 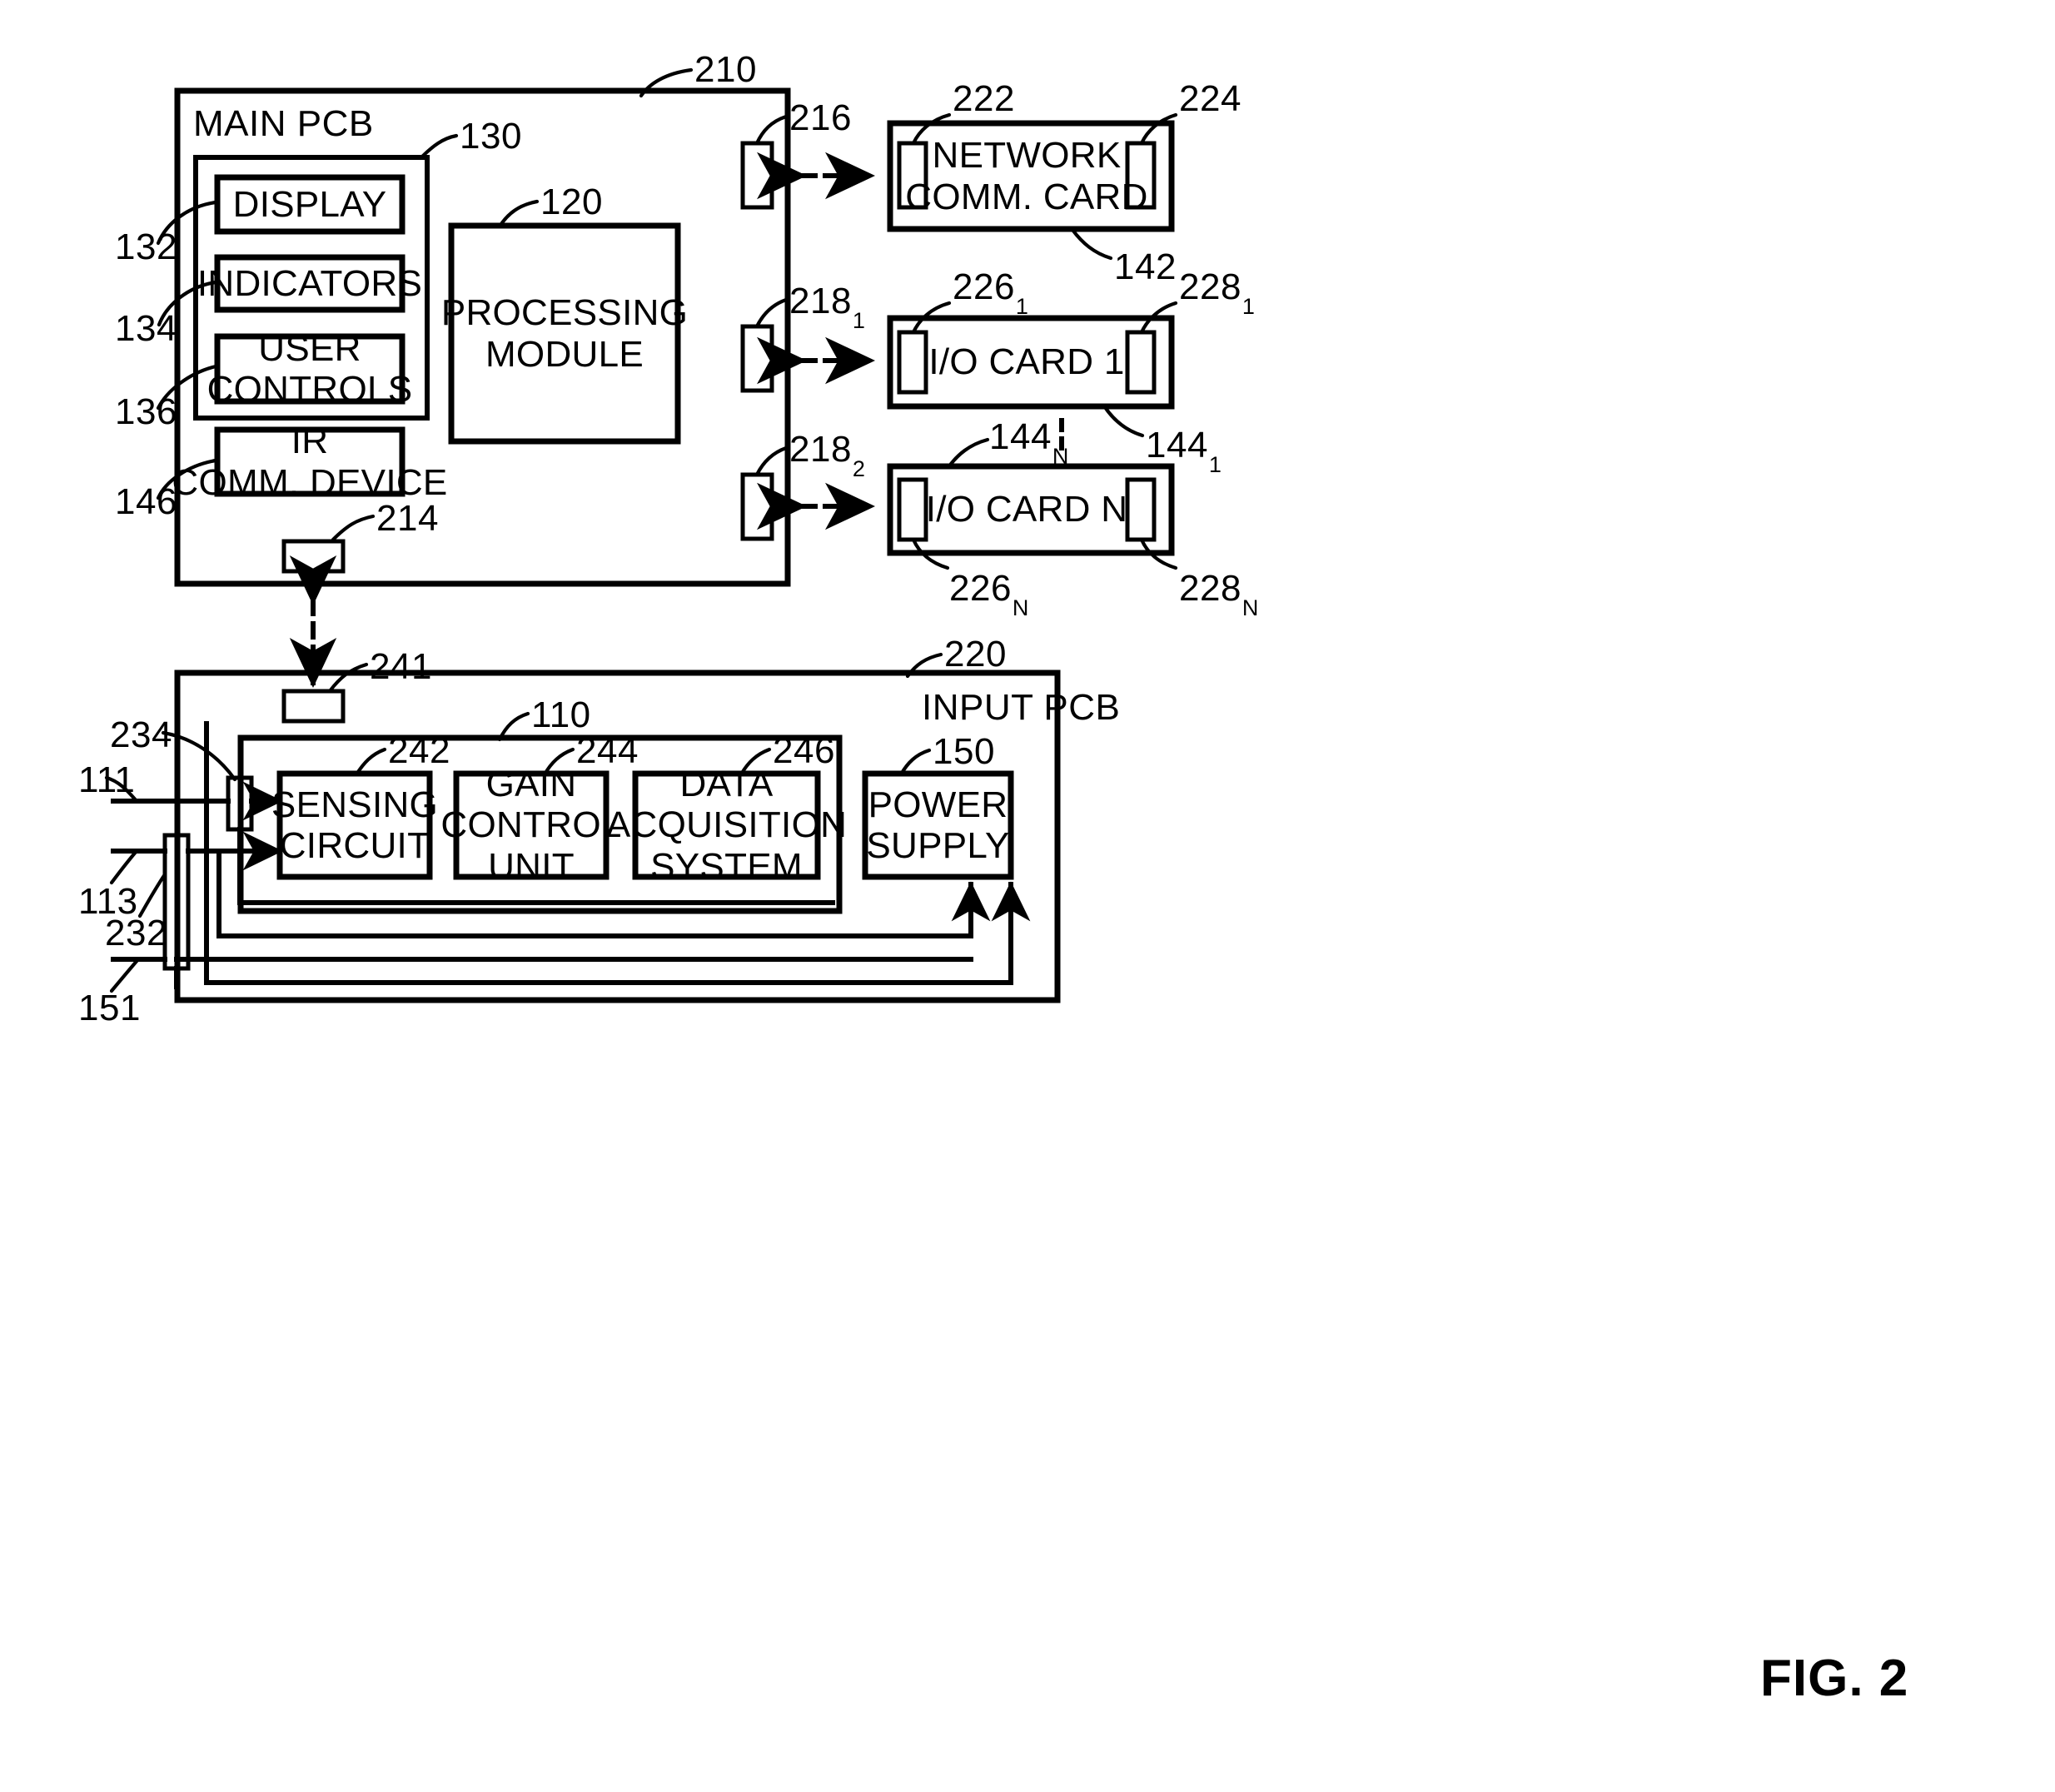 What do you see at coordinates (1026, 362) in the screenshot?
I see `io-card-1-label: I/O CARD 1` at bounding box center [1026, 362].